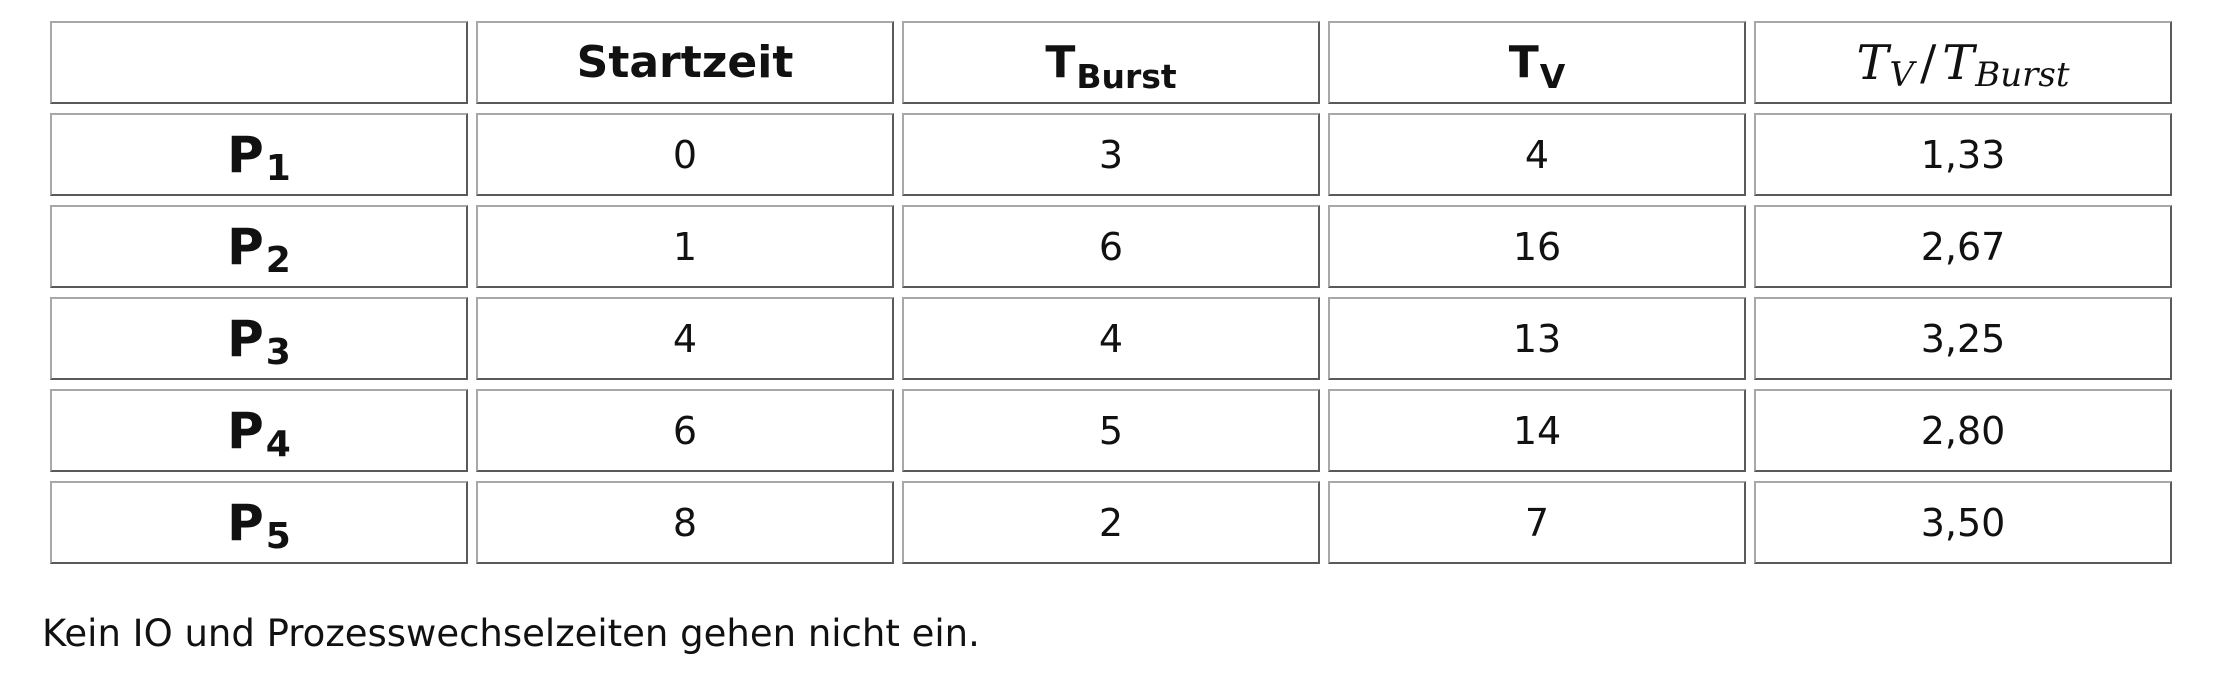 This screenshot has height=698, width=2220. I want to click on header-t-burst-main: T, so click(1060, 62).